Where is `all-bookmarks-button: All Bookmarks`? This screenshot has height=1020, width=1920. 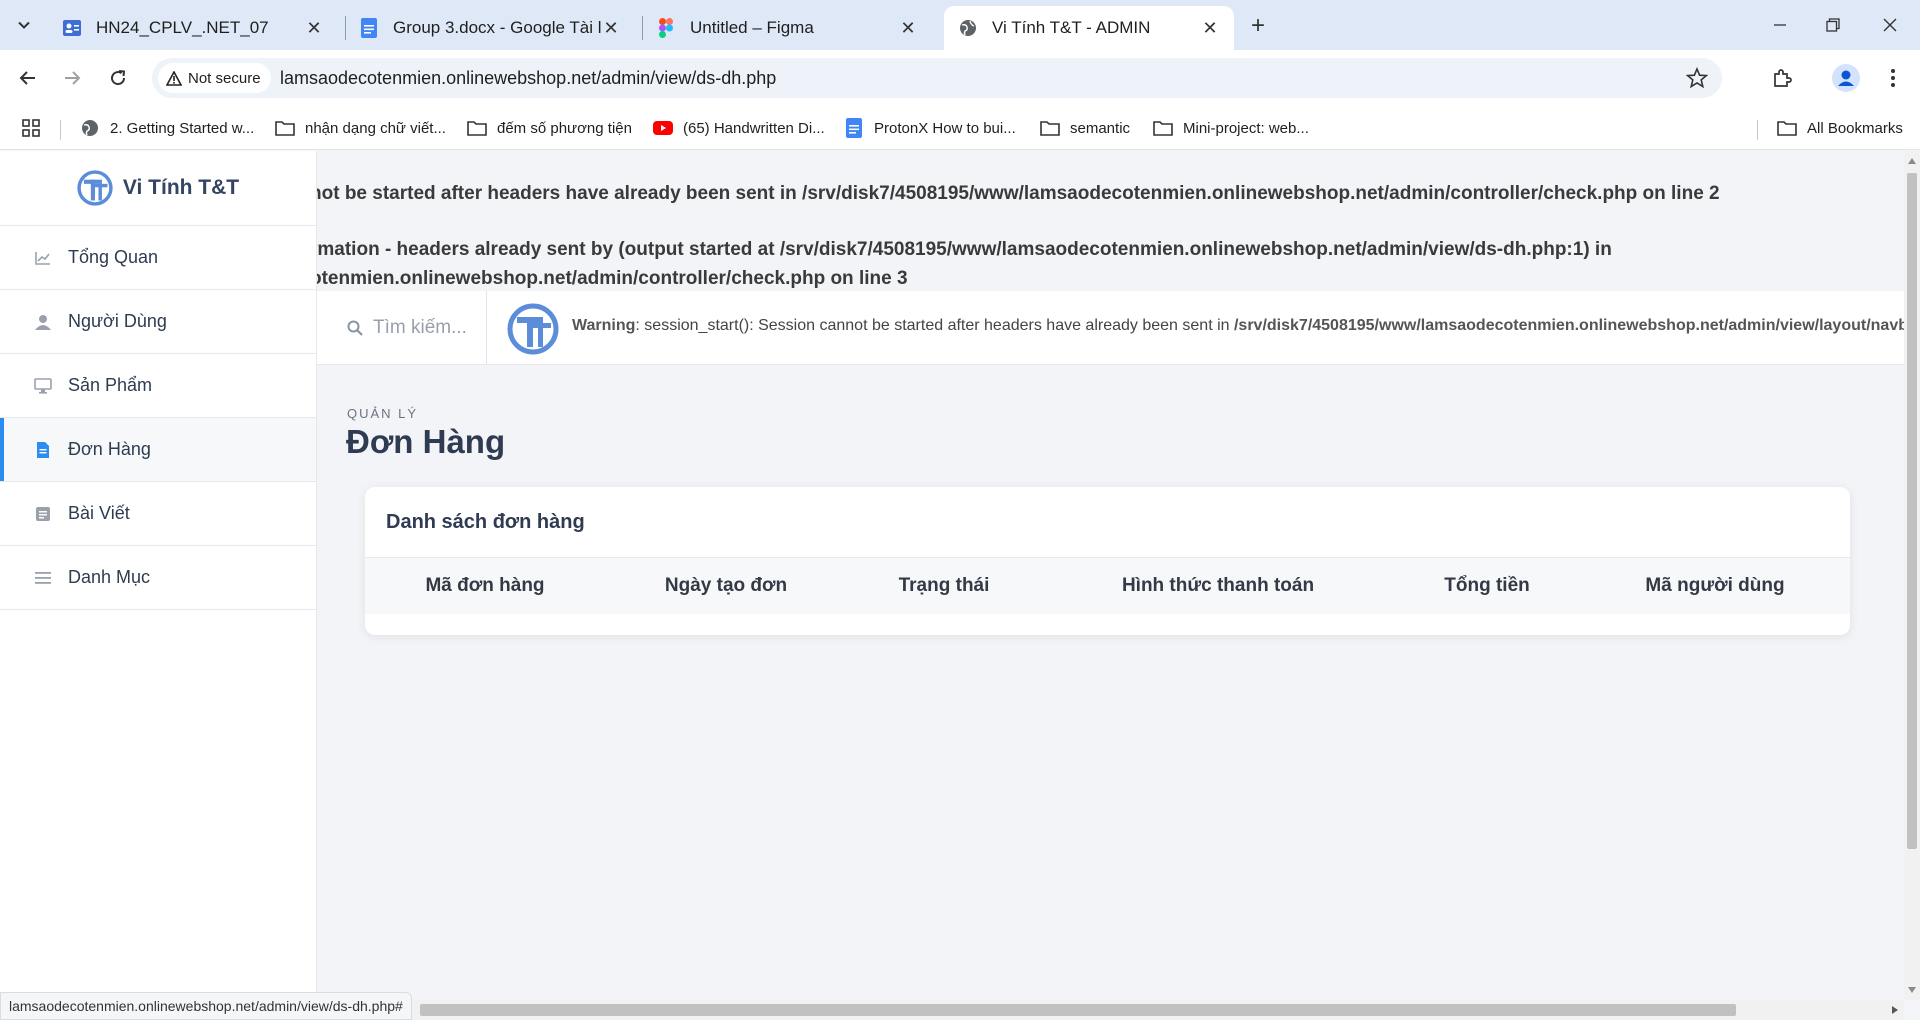
all-bookmarks-button: All Bookmarks is located at coordinates (1840, 128).